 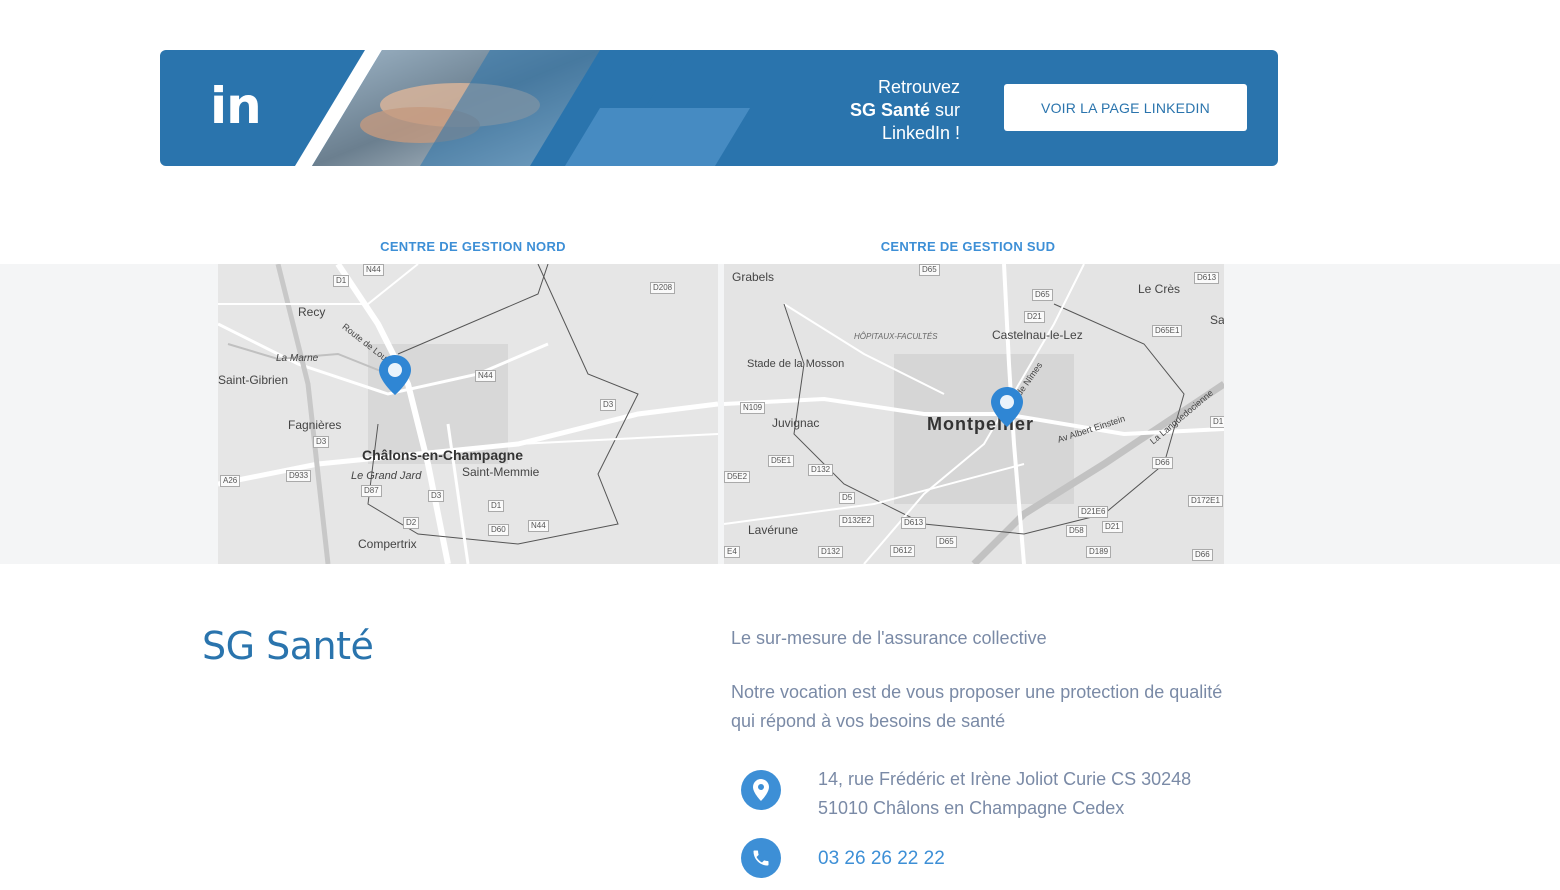 I want to click on map-place-label: Compertrix, so click(x=387, y=544).